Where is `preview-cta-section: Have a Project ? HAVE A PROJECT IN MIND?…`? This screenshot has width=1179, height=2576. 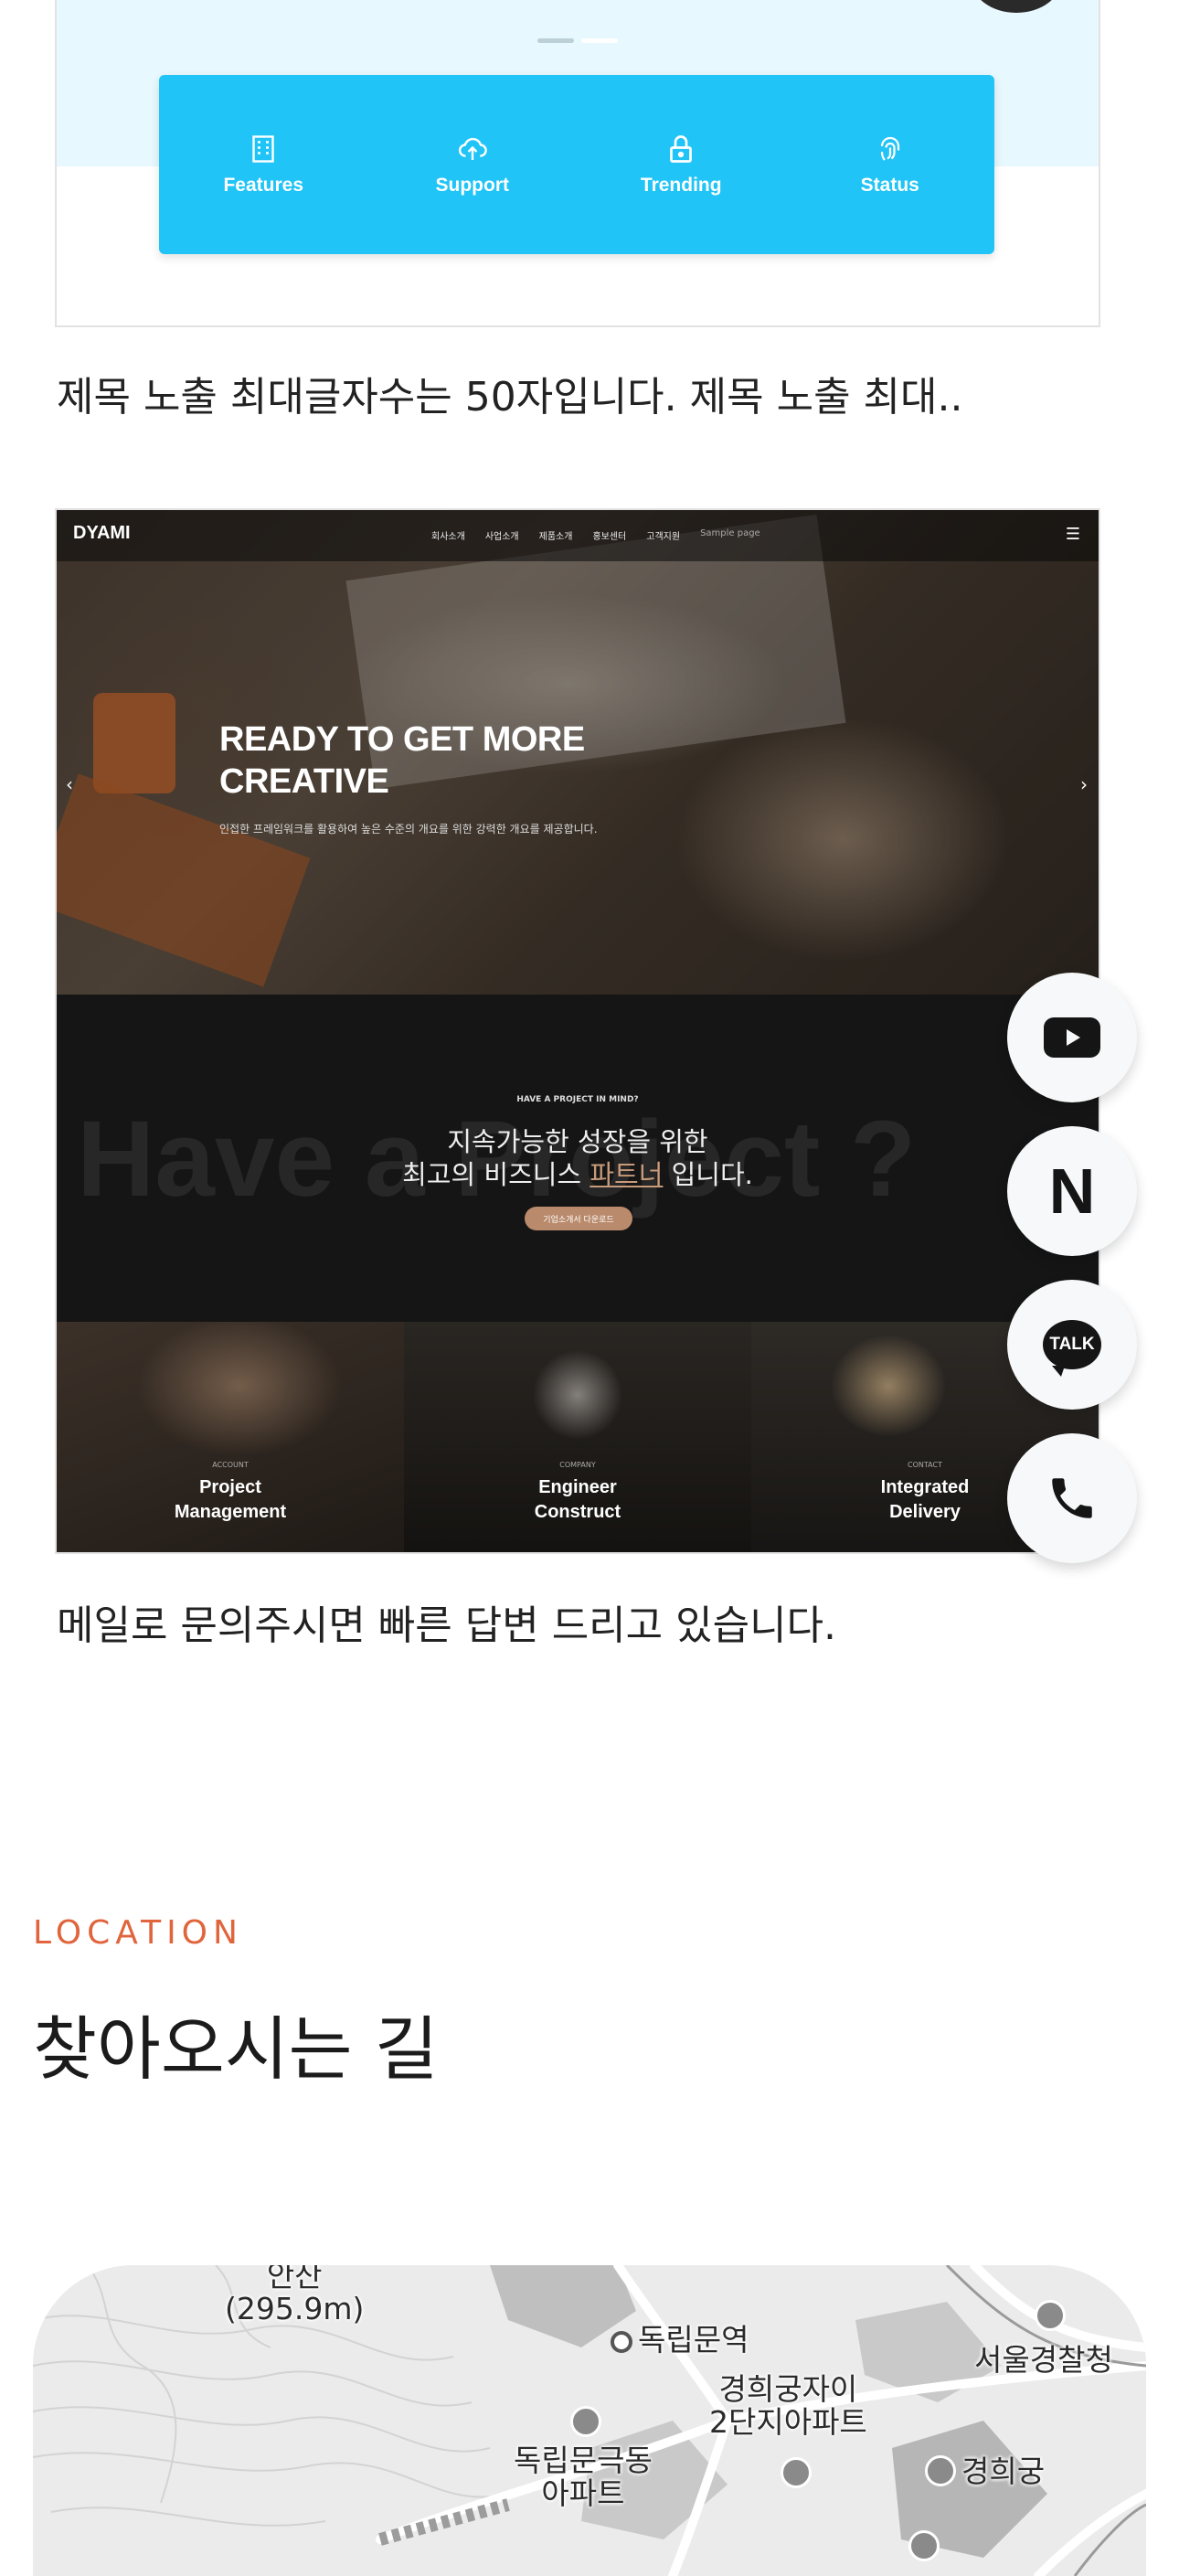 preview-cta-section: Have a Project ? HAVE A PROJECT IN MIND?… is located at coordinates (578, 1159).